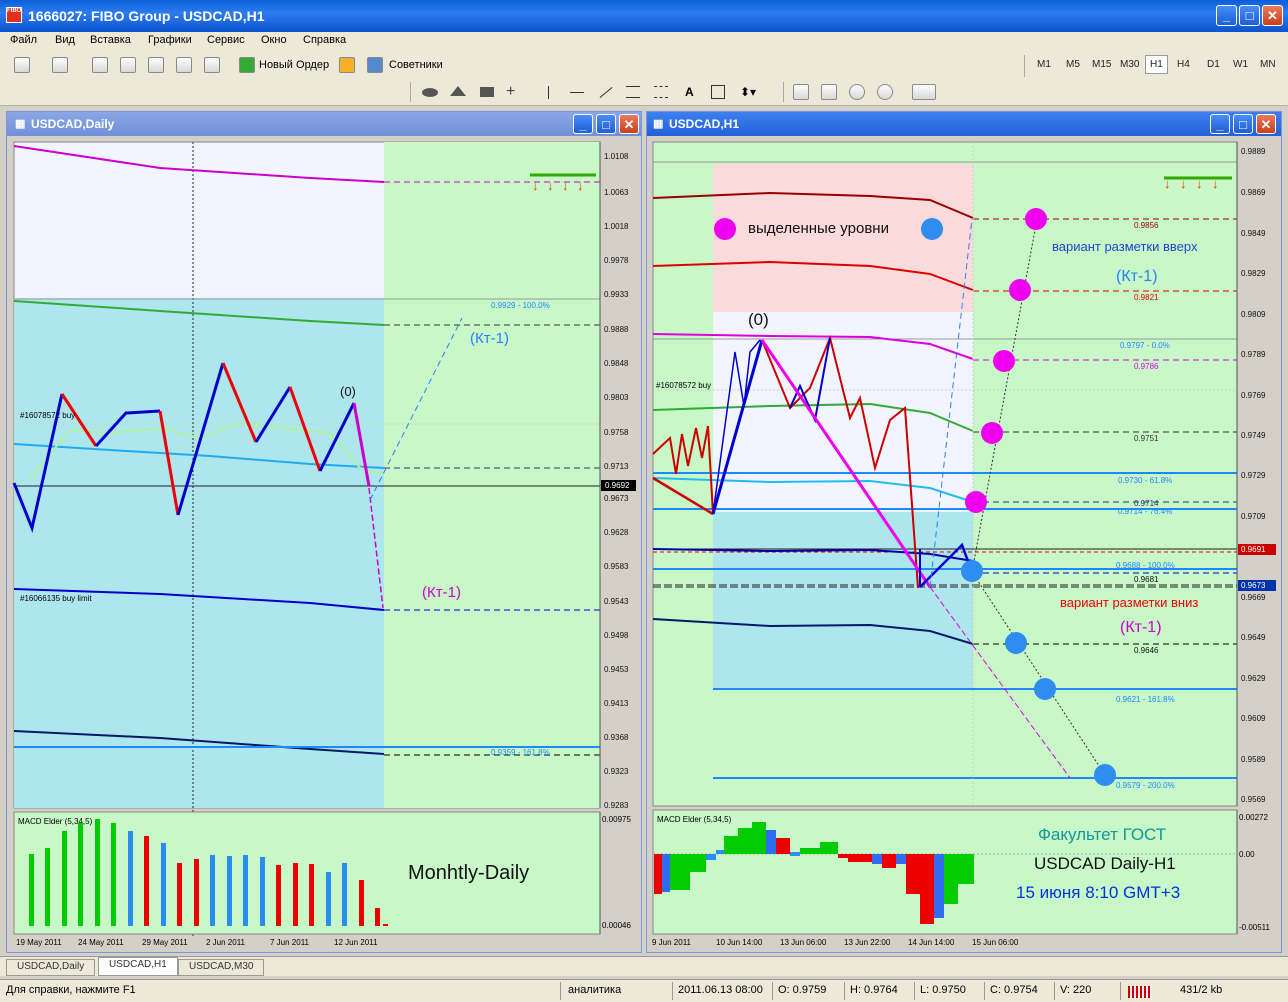 This screenshot has height=1002, width=1288. I want to click on ellipse-tool-icon, so click(430, 92).